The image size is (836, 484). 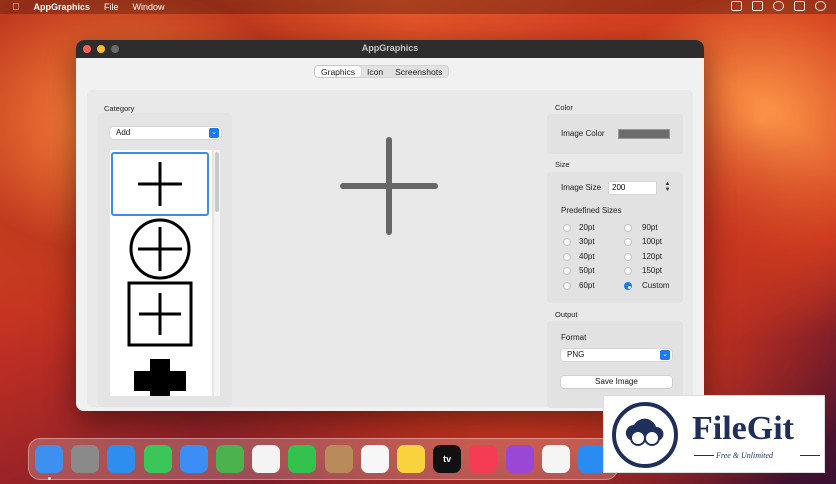 What do you see at coordinates (628, 242) in the screenshot?
I see `radio-100pt` at bounding box center [628, 242].